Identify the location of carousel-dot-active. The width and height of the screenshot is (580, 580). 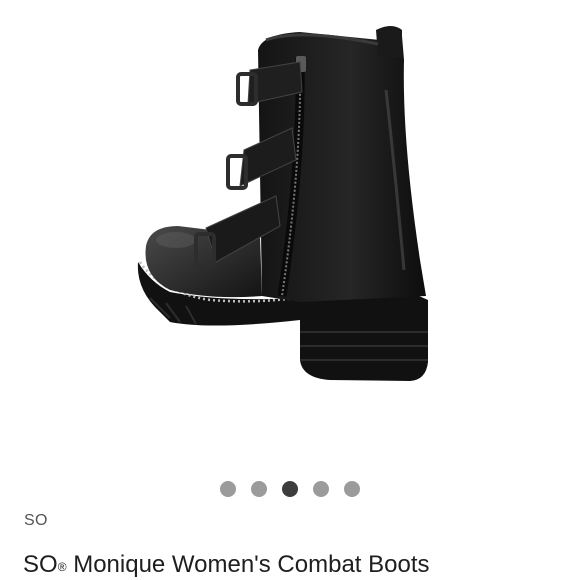
(290, 489).